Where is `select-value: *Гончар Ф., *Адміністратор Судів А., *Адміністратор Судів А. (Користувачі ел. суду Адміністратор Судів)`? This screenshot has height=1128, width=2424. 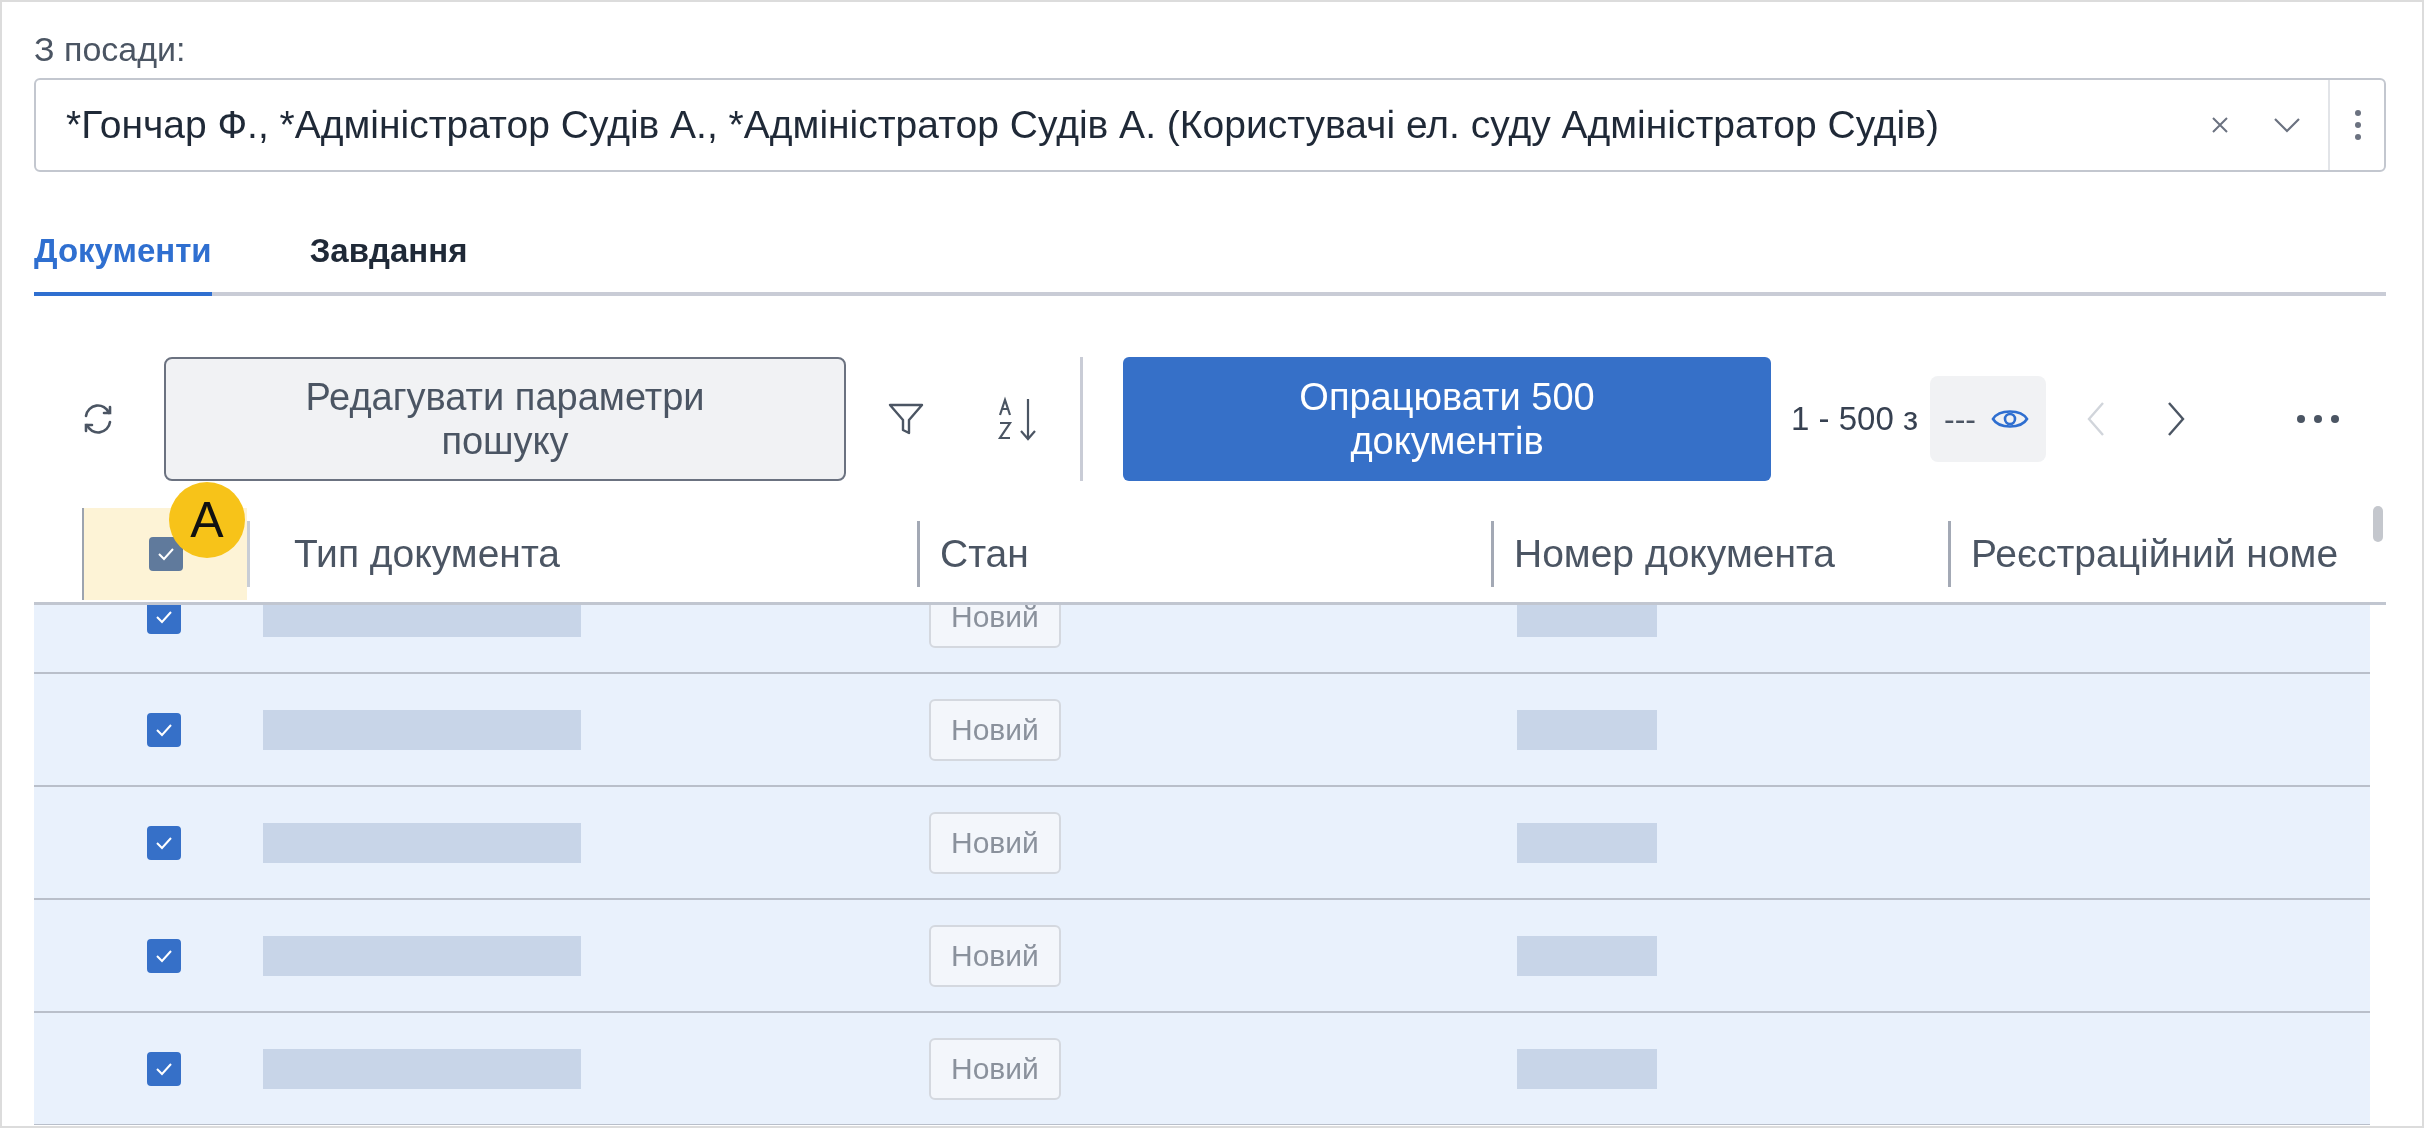
select-value: *Гончар Ф., *Адміністратор Судів А., *Адміністратор Судів А. (Користувачі ел. суду Адміністратор Судів) is located at coordinates (1003, 125).